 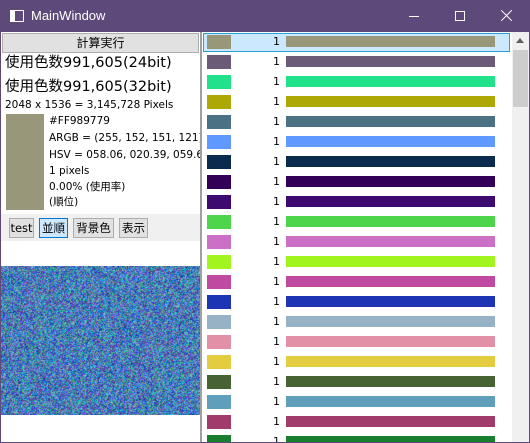 What do you see at coordinates (89, 105) in the screenshot?
I see `pixel-total: 2048 x 1536 = 3,145,728 Pixels` at bounding box center [89, 105].